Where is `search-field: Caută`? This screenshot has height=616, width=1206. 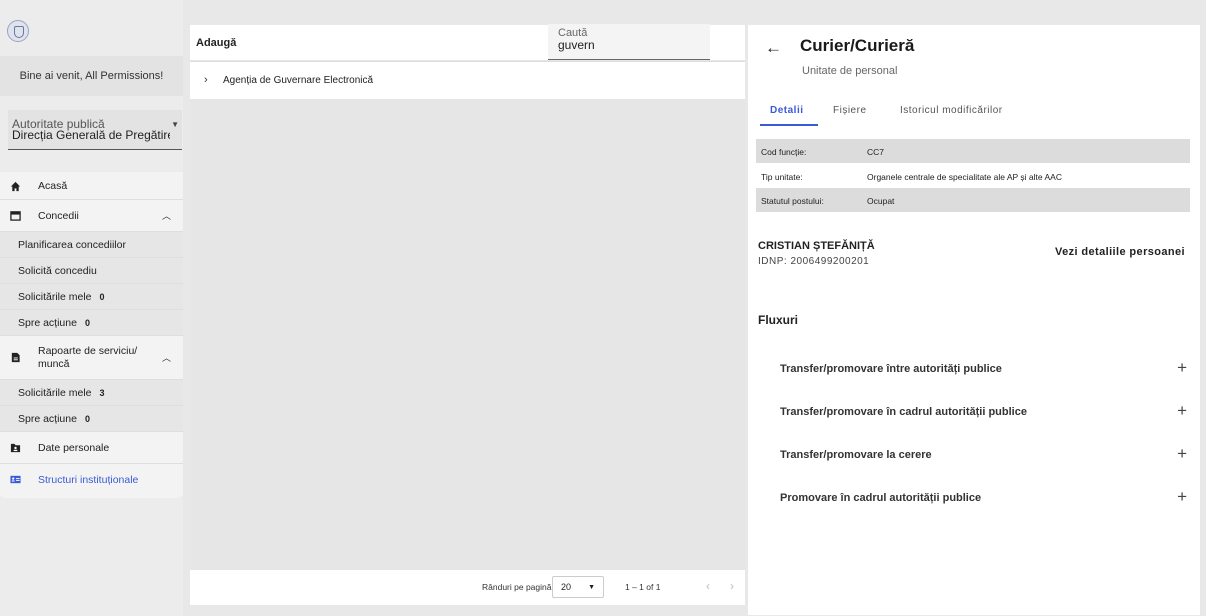
search-field: Caută is located at coordinates (629, 42).